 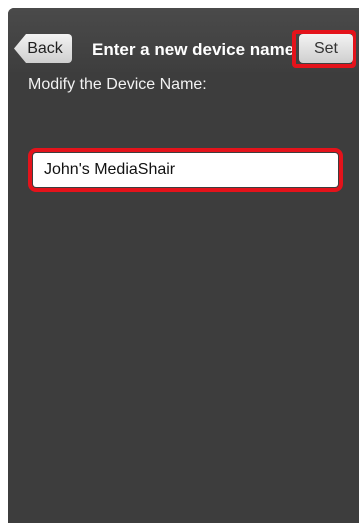 What do you see at coordinates (43, 48) in the screenshot?
I see `back-button: Back` at bounding box center [43, 48].